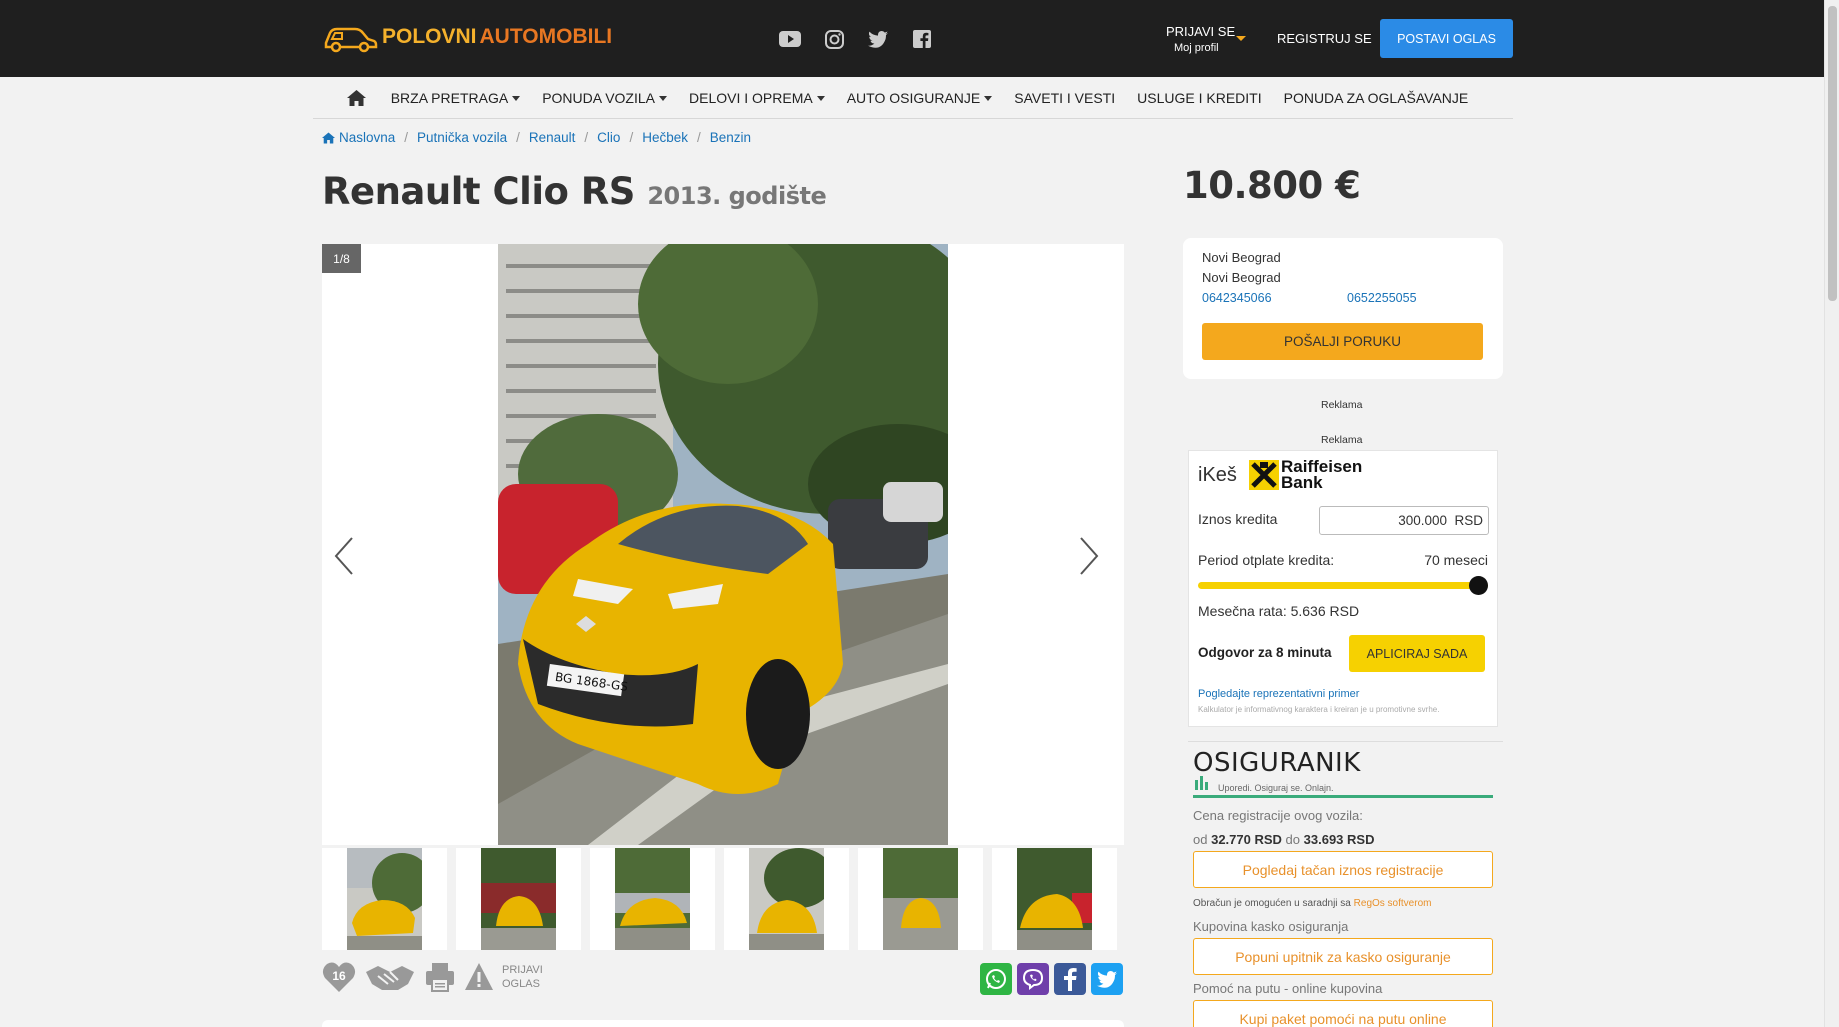 This screenshot has height=1027, width=1839. I want to click on nav-item-auto-osiguranje: AUTO OSIGURANJE, so click(920, 98).